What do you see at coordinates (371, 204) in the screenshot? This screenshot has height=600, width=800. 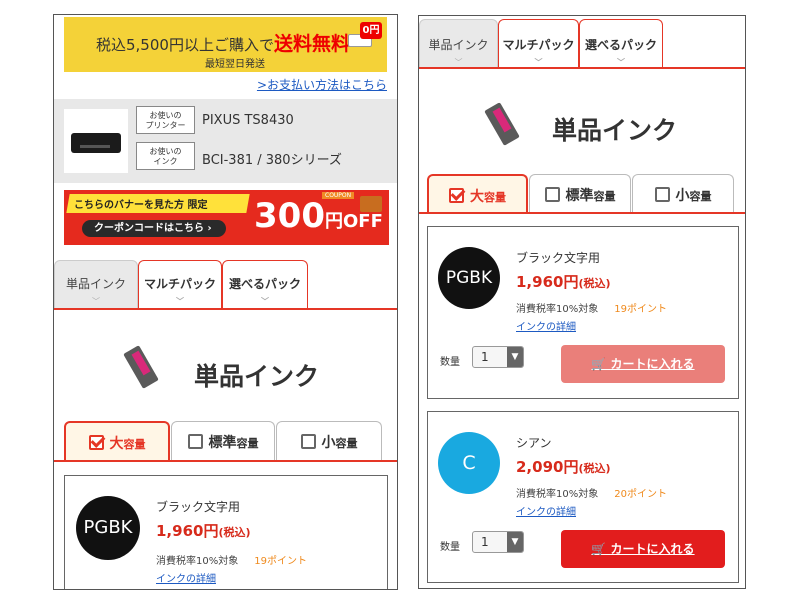 I see `gift-box-icon` at bounding box center [371, 204].